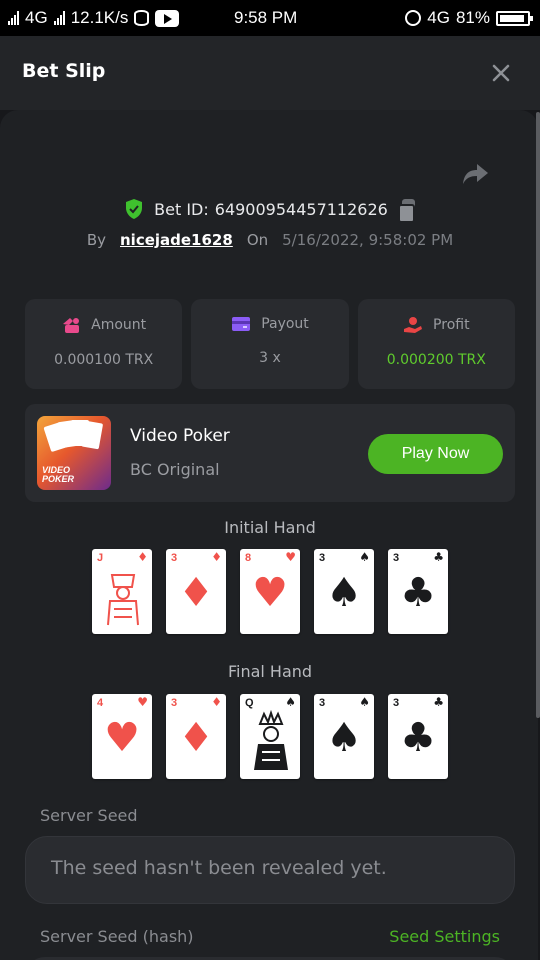 Image resolution: width=540 pixels, height=960 pixels. What do you see at coordinates (270, 358) in the screenshot?
I see `payout-value: 3 x` at bounding box center [270, 358].